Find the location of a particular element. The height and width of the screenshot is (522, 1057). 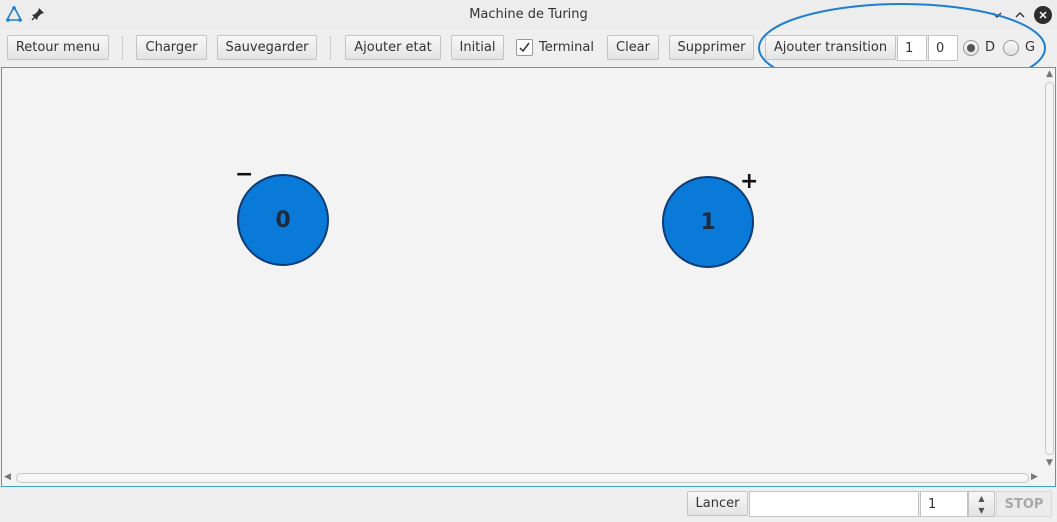

close-icon is located at coordinates (1043, 15).